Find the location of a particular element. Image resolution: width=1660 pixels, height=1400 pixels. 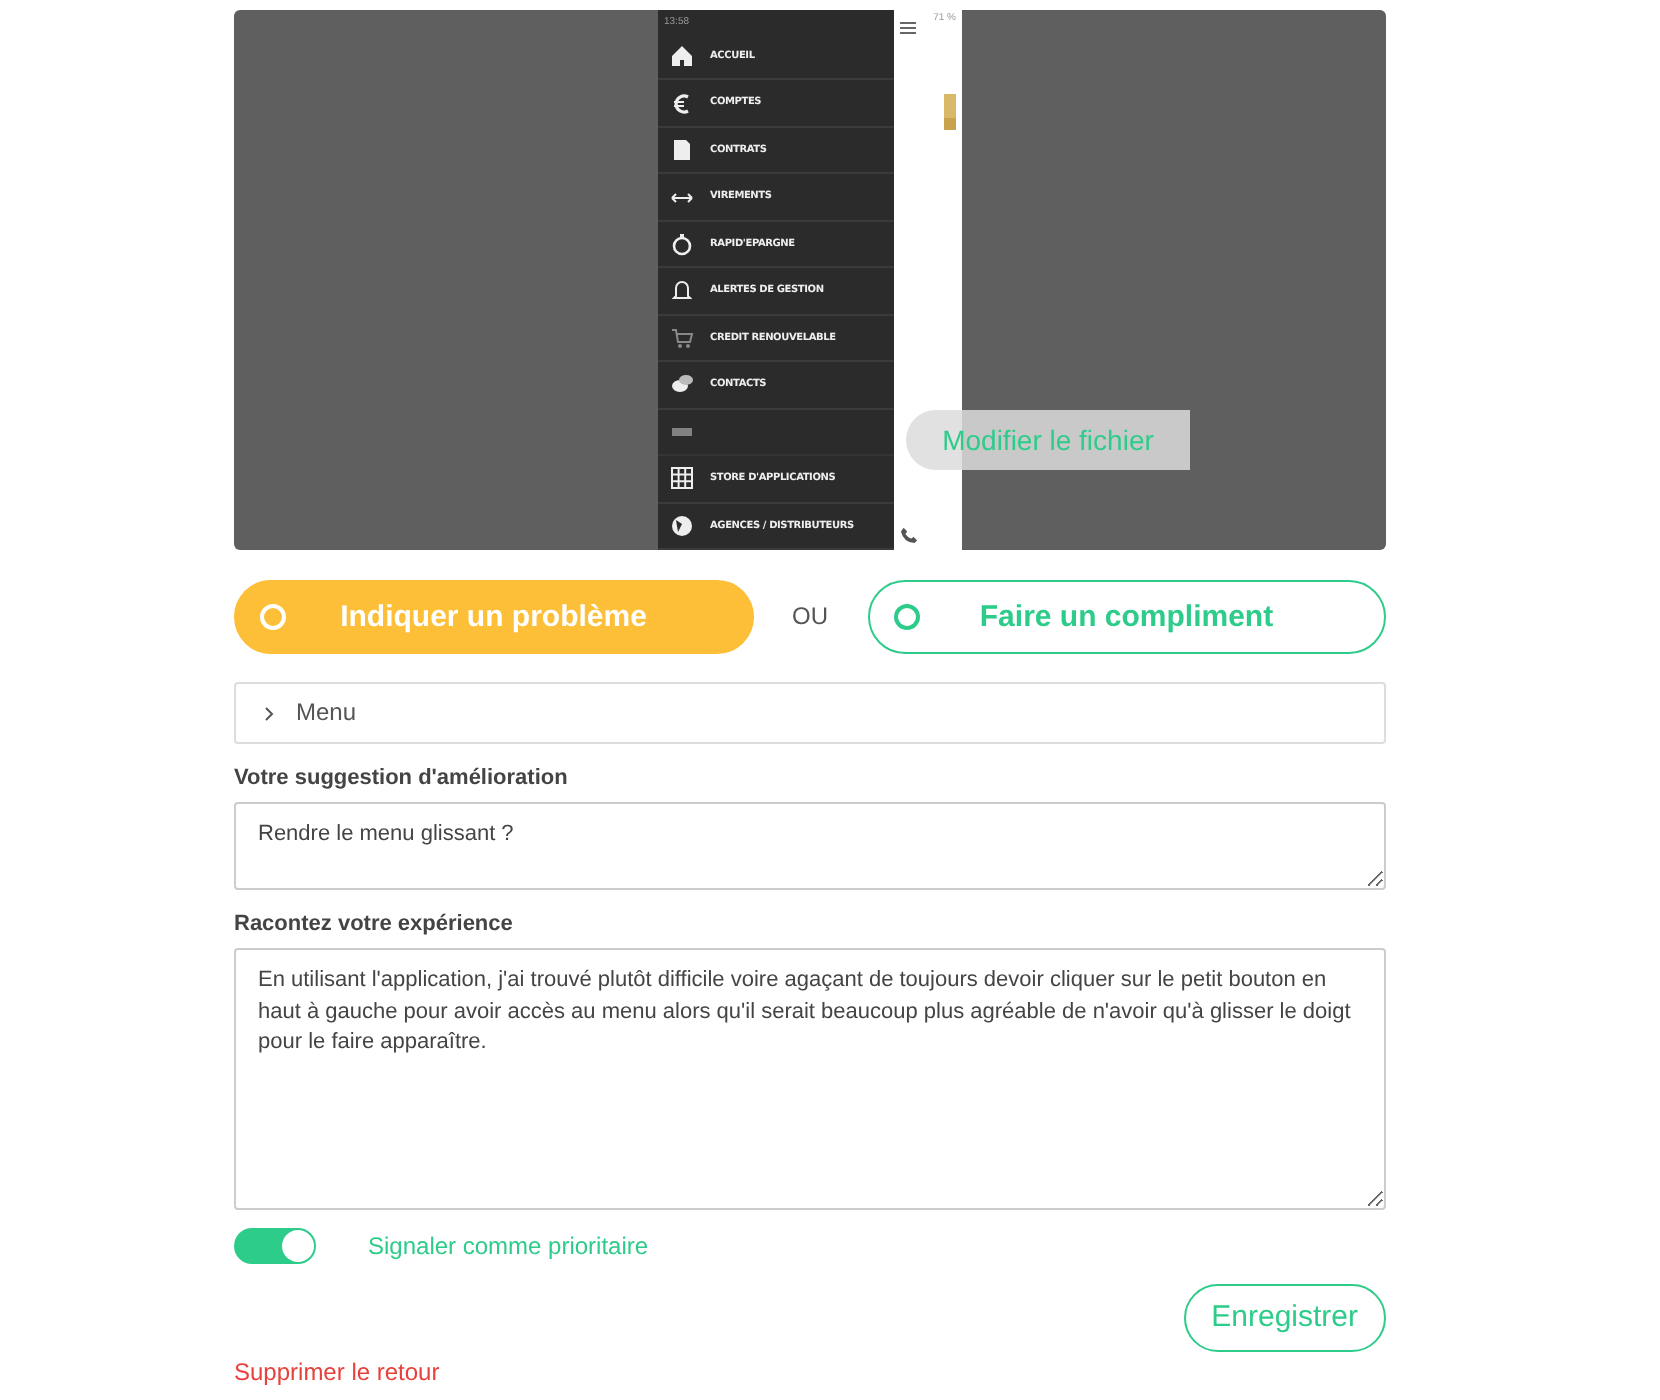

text-area: En utilisant l'application, j'ai trouvé plutôt difficile voire agaçant de toujours devoir cliquer sur le petit bouton en haut à gauche pour avoir accès au menu alors qu'il serait beaucoup plus agréable de n'avoir qu'à glisser le doigt pour le faire apparaître. is located at coordinates (810, 1079).